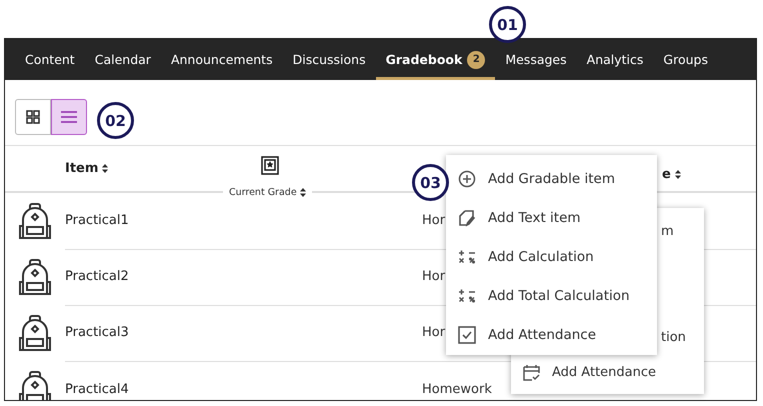 The image size is (763, 406). What do you see at coordinates (221, 59) in the screenshot?
I see `nav-tab: Announcements` at bounding box center [221, 59].